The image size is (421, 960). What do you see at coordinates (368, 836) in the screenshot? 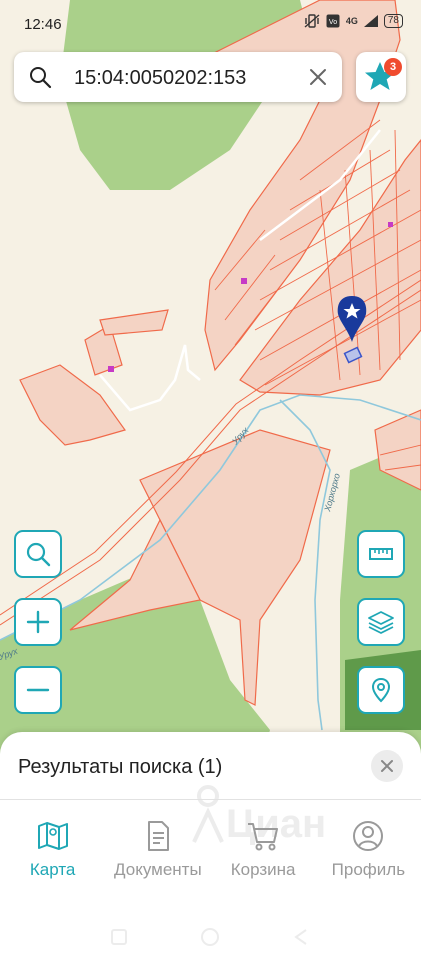
I see `profile-icon` at bounding box center [368, 836].